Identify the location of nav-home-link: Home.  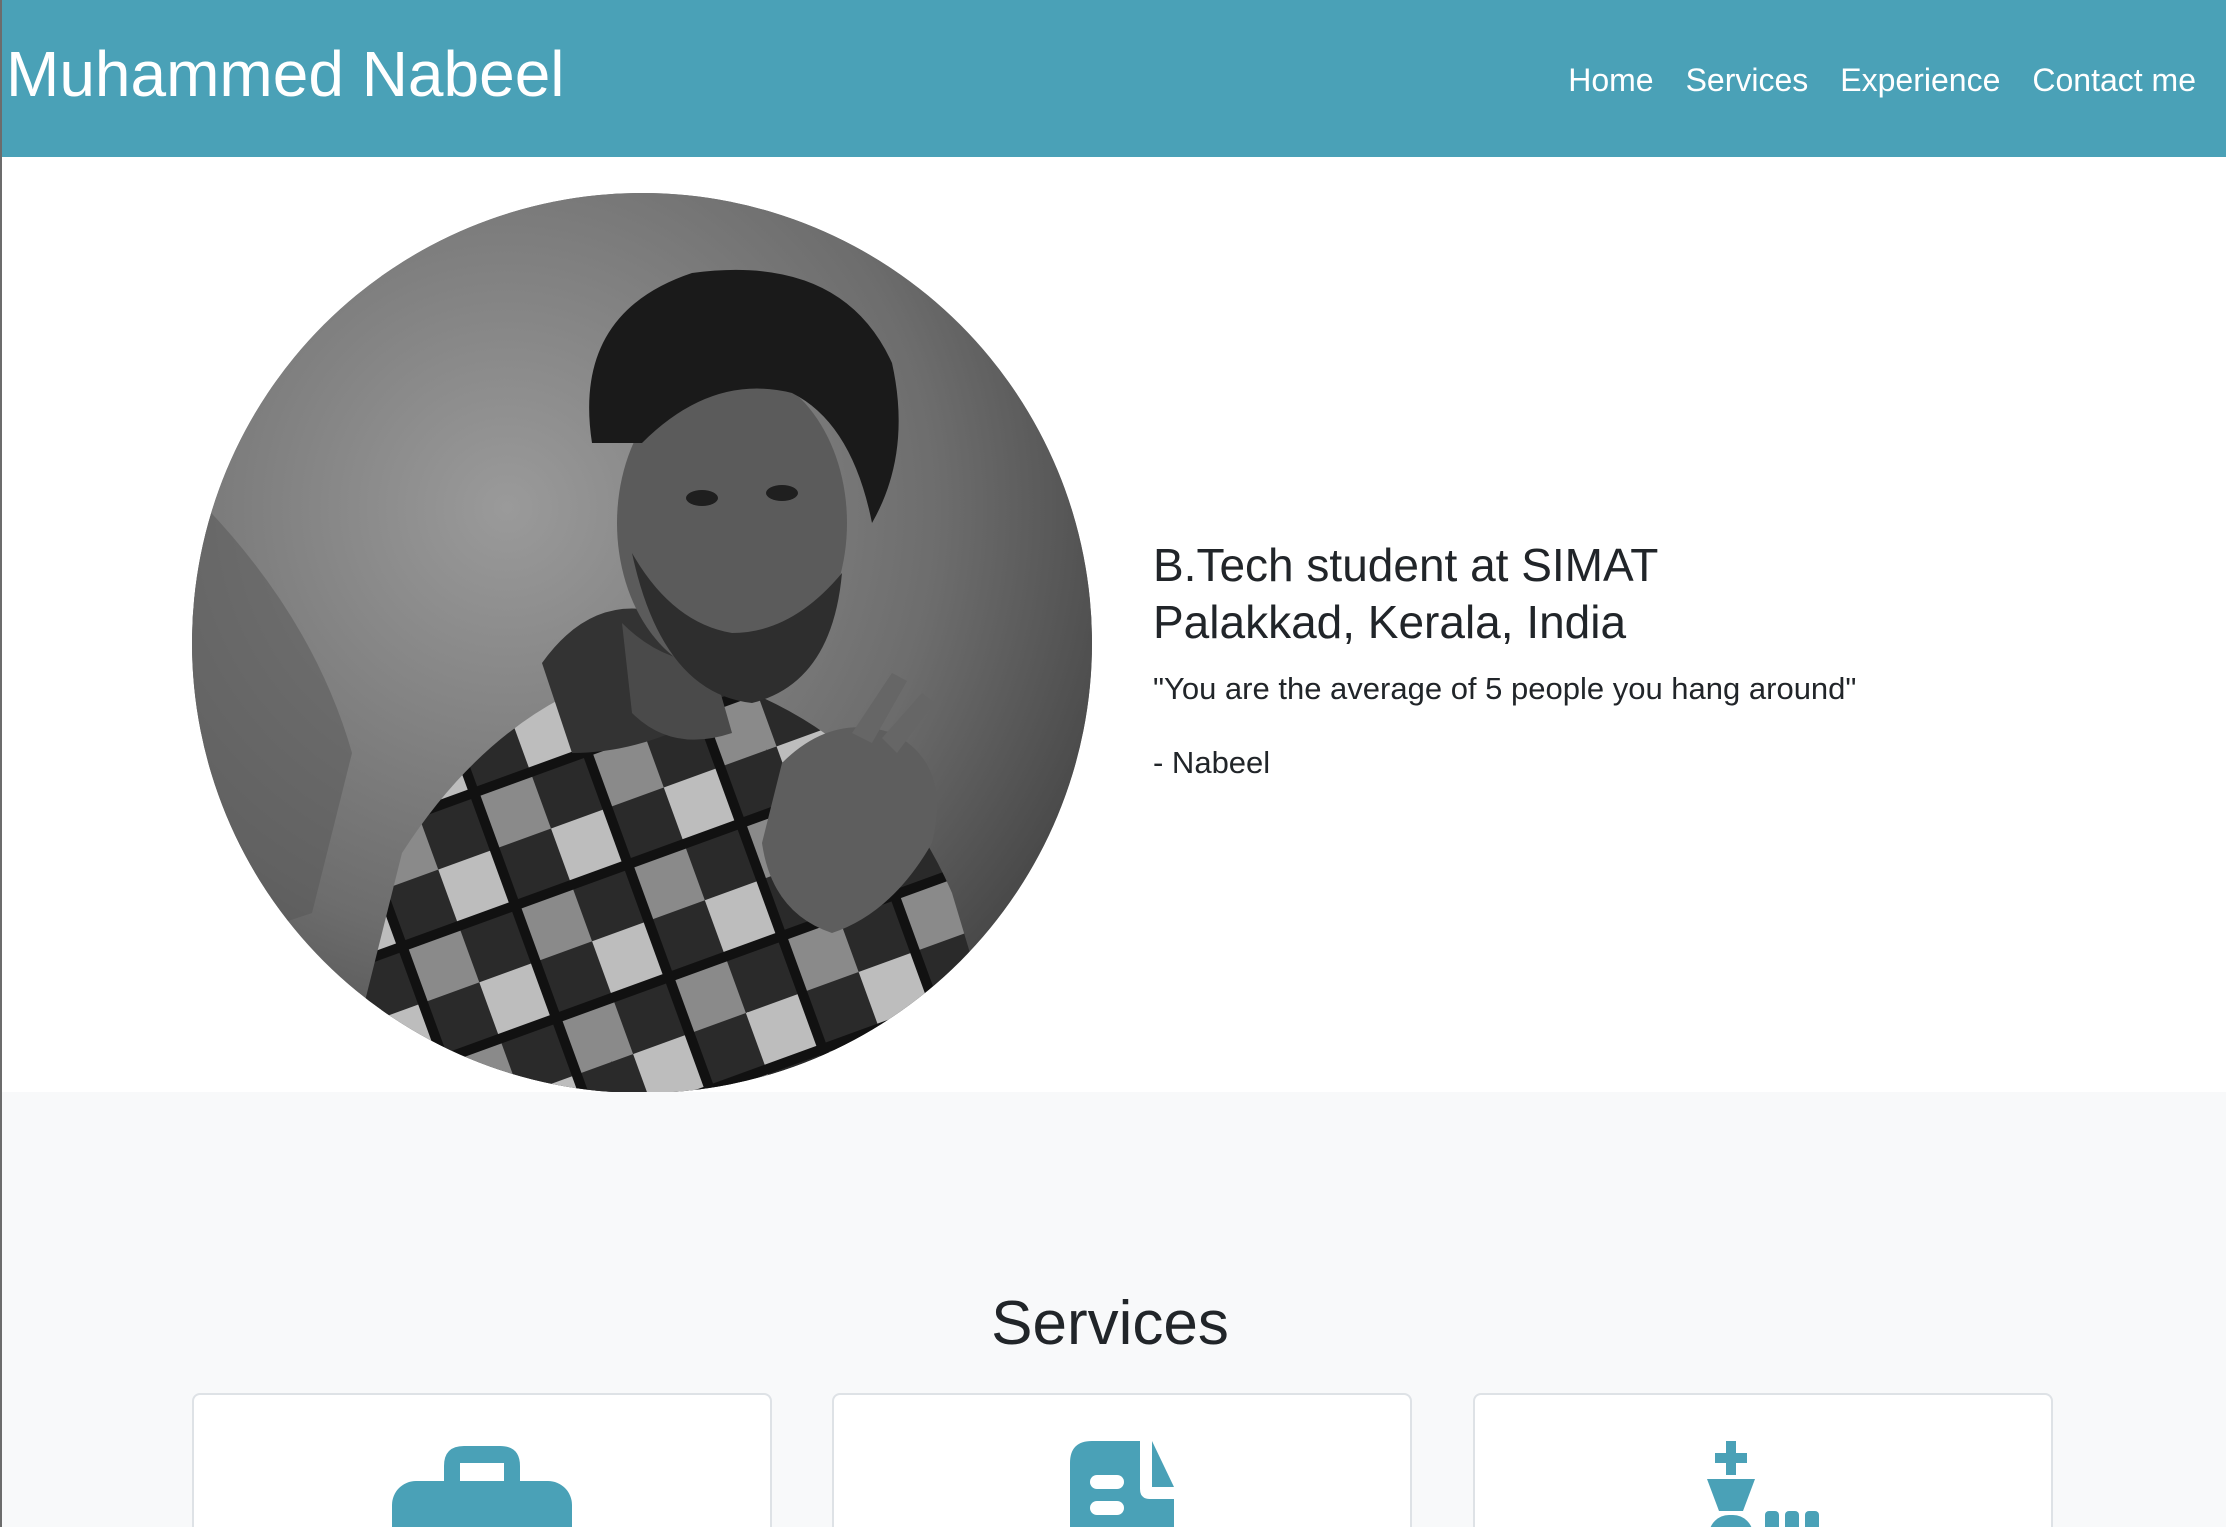
(1610, 80).